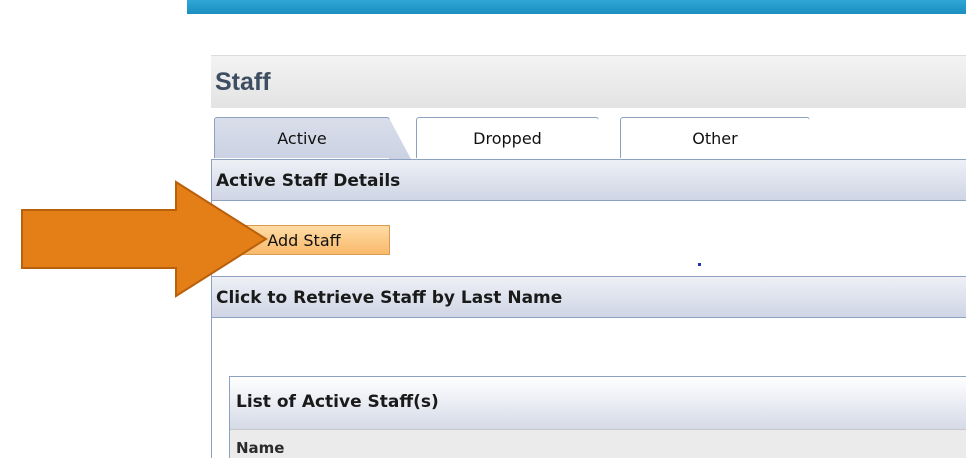 This screenshot has width=966, height=458. I want to click on tab-active: Active, so click(302, 137).